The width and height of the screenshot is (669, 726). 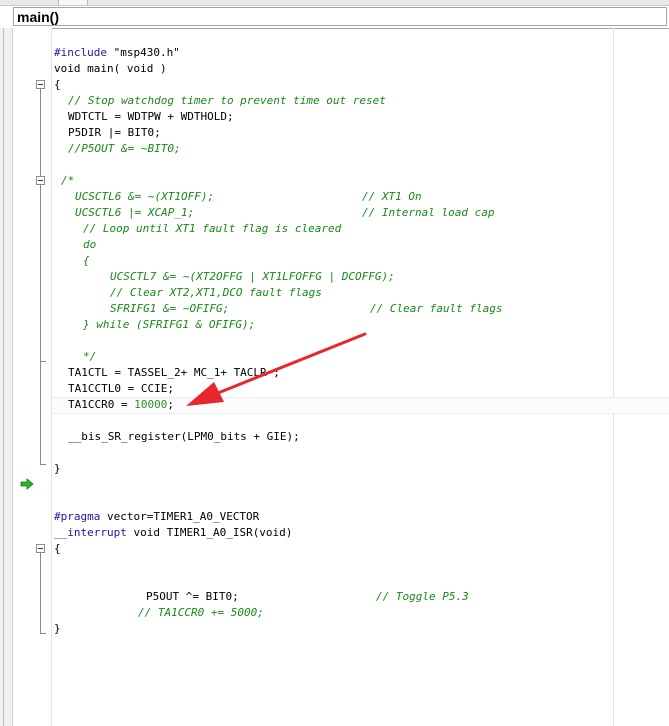 I want to click on left-edge-divider, so click(x=3, y=377).